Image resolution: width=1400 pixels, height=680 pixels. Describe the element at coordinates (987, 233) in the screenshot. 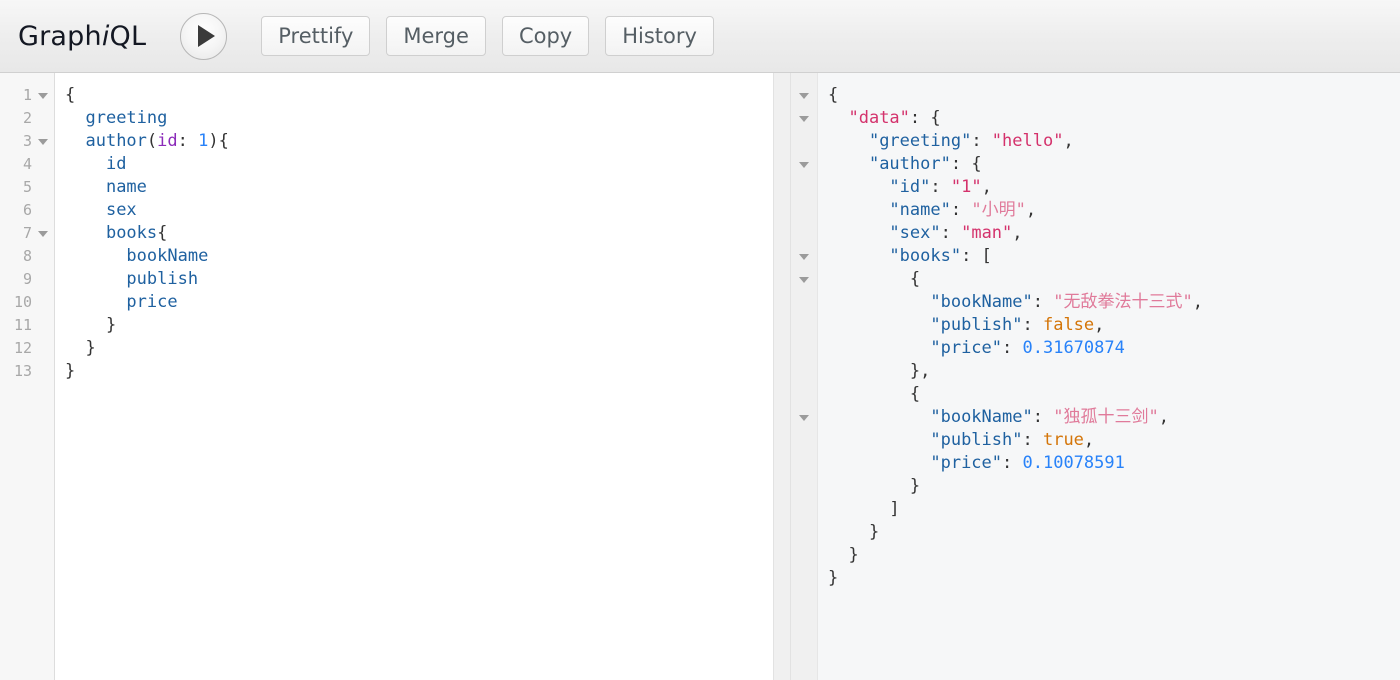

I see `code-token: "man"` at that location.